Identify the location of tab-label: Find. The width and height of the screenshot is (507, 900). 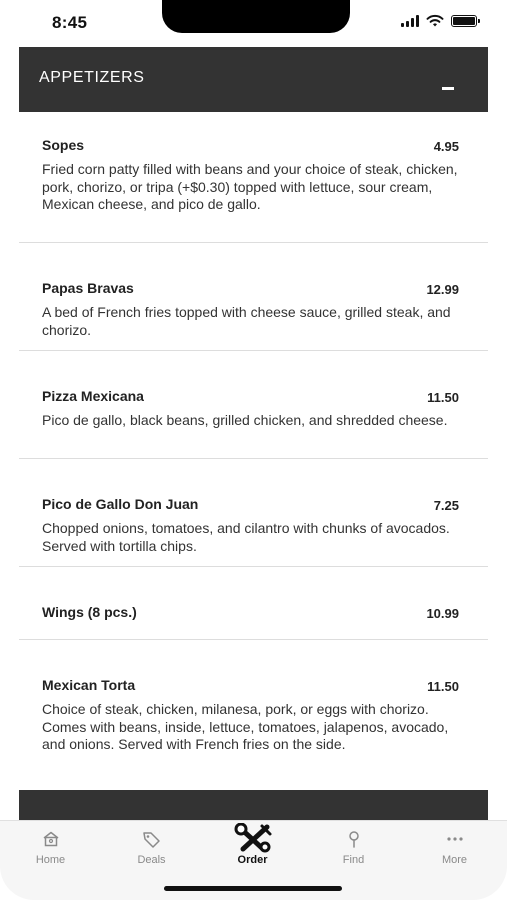
(353, 860).